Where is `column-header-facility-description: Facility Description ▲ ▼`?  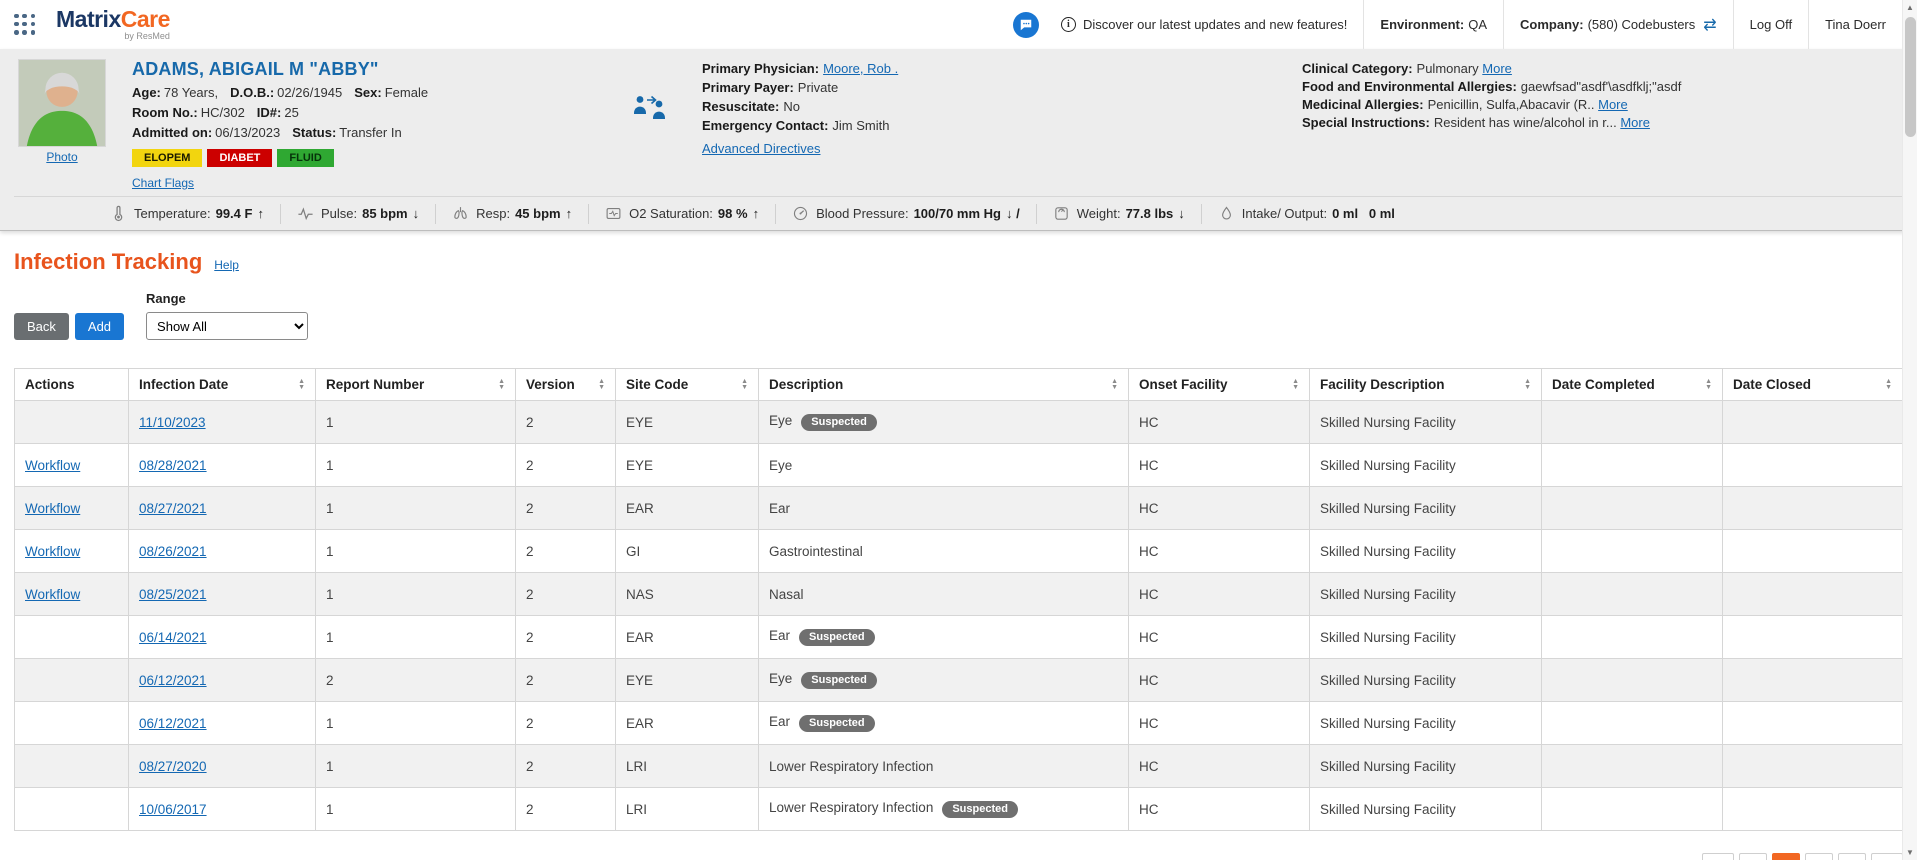
column-header-facility-description: Facility Description ▲ ▼ is located at coordinates (1425, 384).